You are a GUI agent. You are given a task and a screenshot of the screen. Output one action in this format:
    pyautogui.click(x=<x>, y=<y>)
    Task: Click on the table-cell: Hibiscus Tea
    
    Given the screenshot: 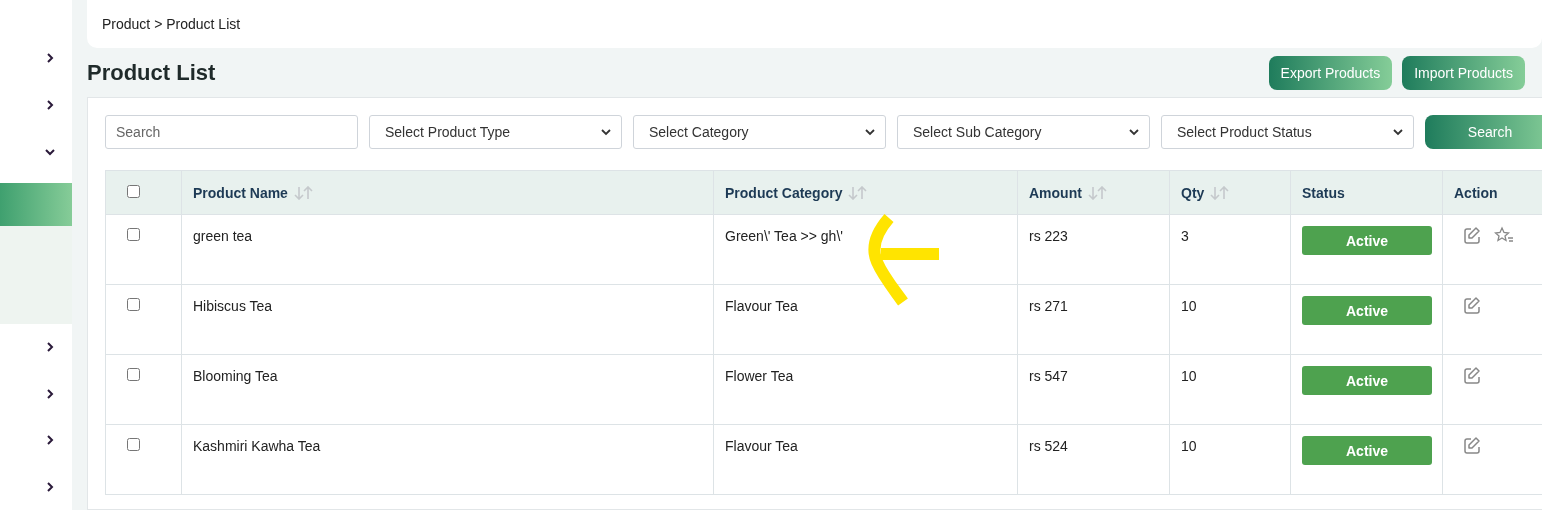 What is the action you would take?
    pyautogui.click(x=233, y=306)
    